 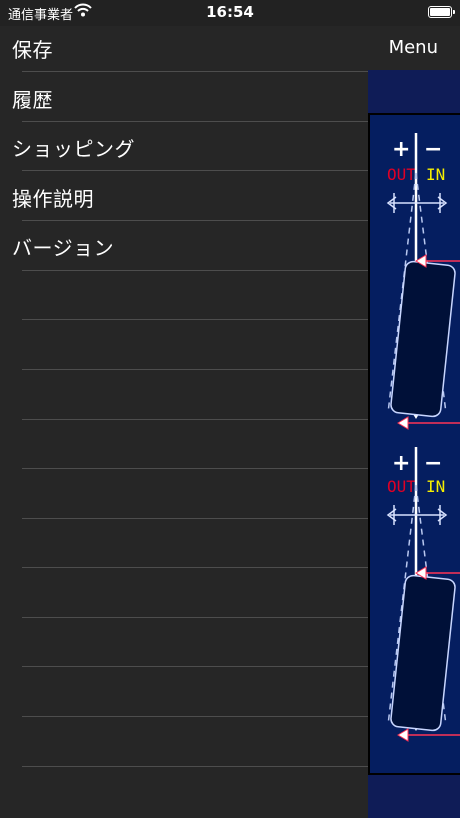 What do you see at coordinates (53, 197) in the screenshot?
I see `menu-item-instructions: 操作説明` at bounding box center [53, 197].